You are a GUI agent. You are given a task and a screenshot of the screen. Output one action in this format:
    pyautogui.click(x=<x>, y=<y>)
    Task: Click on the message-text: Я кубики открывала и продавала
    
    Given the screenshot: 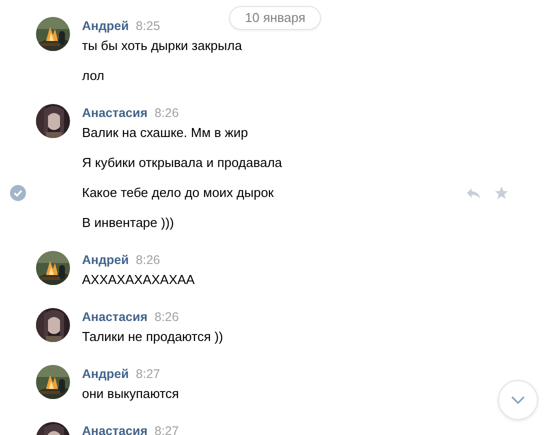 What is the action you would take?
    pyautogui.click(x=182, y=163)
    